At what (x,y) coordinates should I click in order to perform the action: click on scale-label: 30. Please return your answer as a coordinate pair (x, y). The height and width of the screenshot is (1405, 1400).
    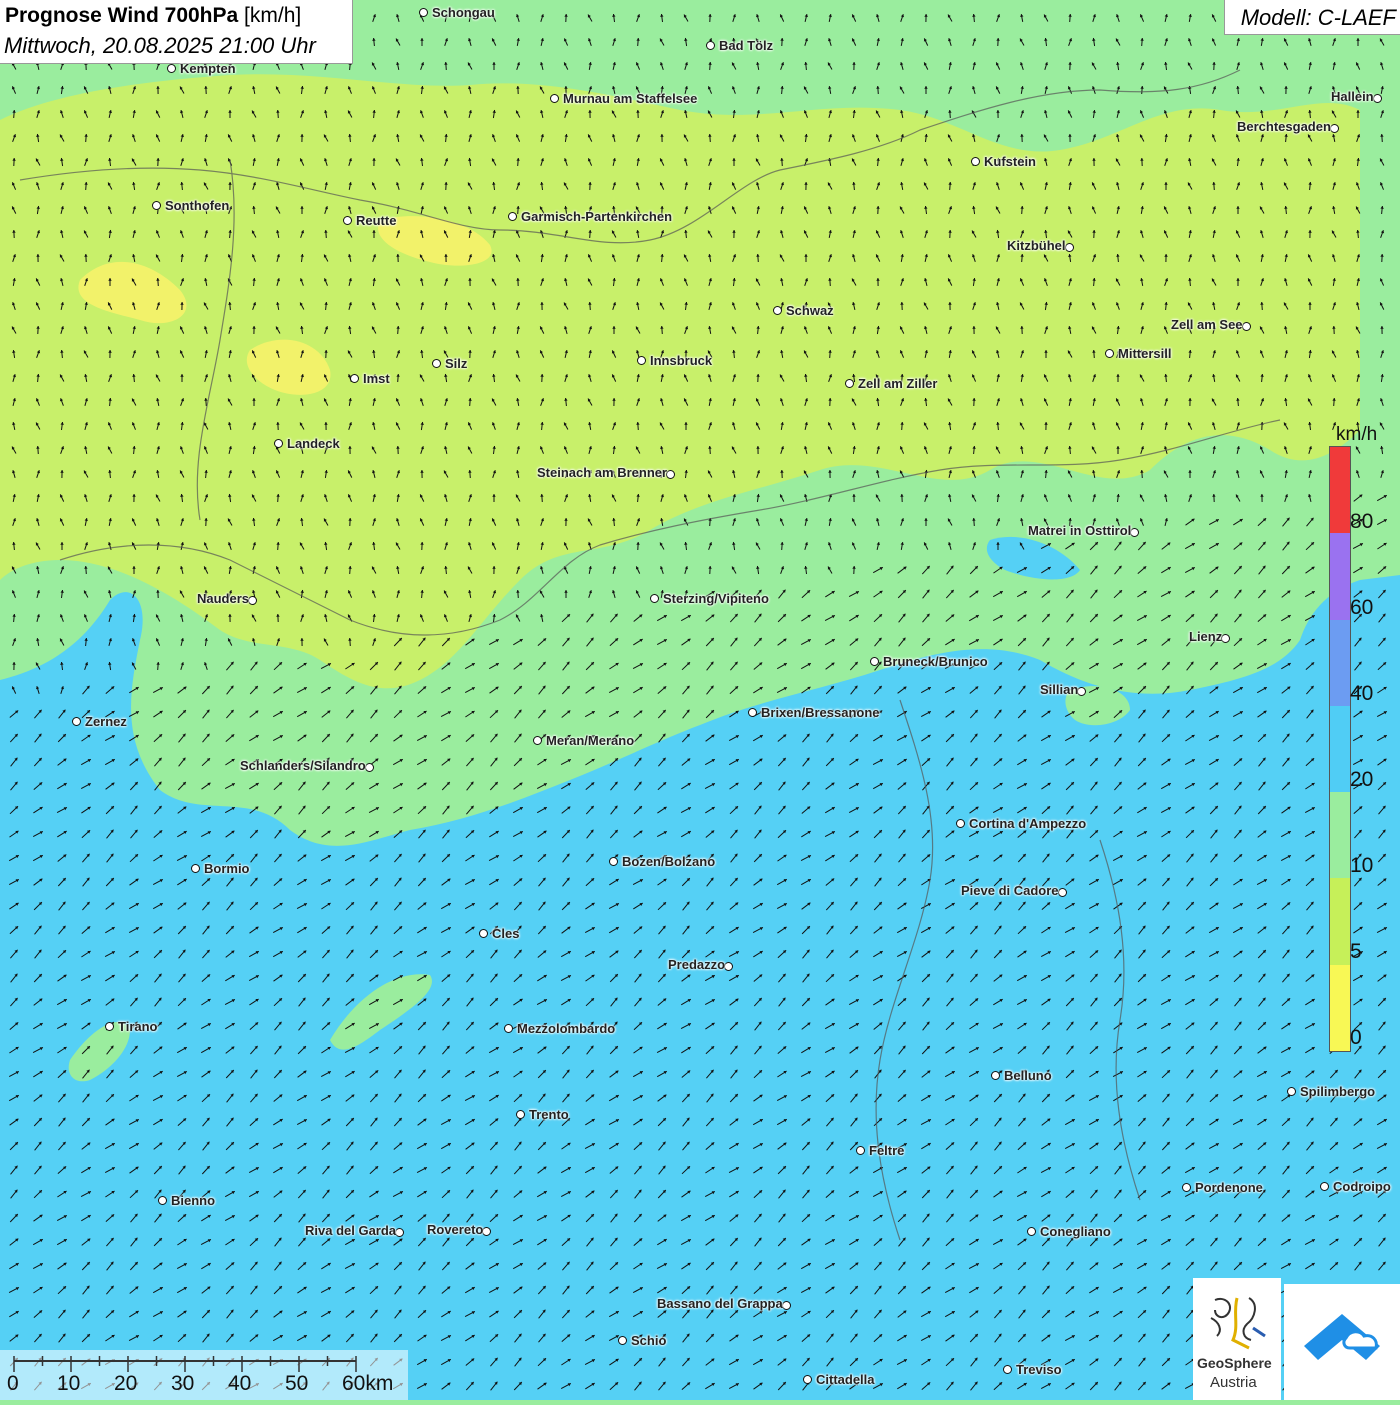
    Looking at the image, I should click on (182, 1384).